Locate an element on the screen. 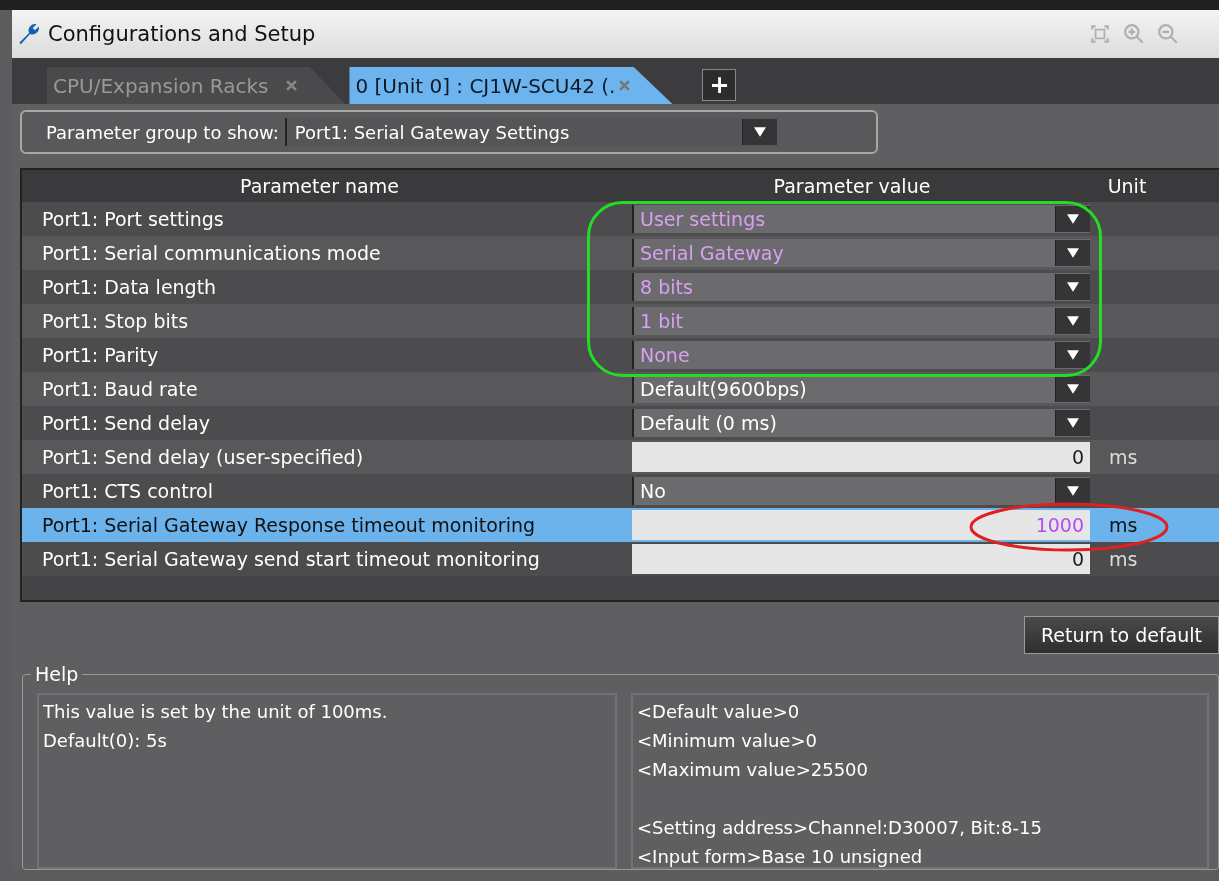 This screenshot has width=1219, height=881. parameter-name: Port1: Data length is located at coordinates (129, 287).